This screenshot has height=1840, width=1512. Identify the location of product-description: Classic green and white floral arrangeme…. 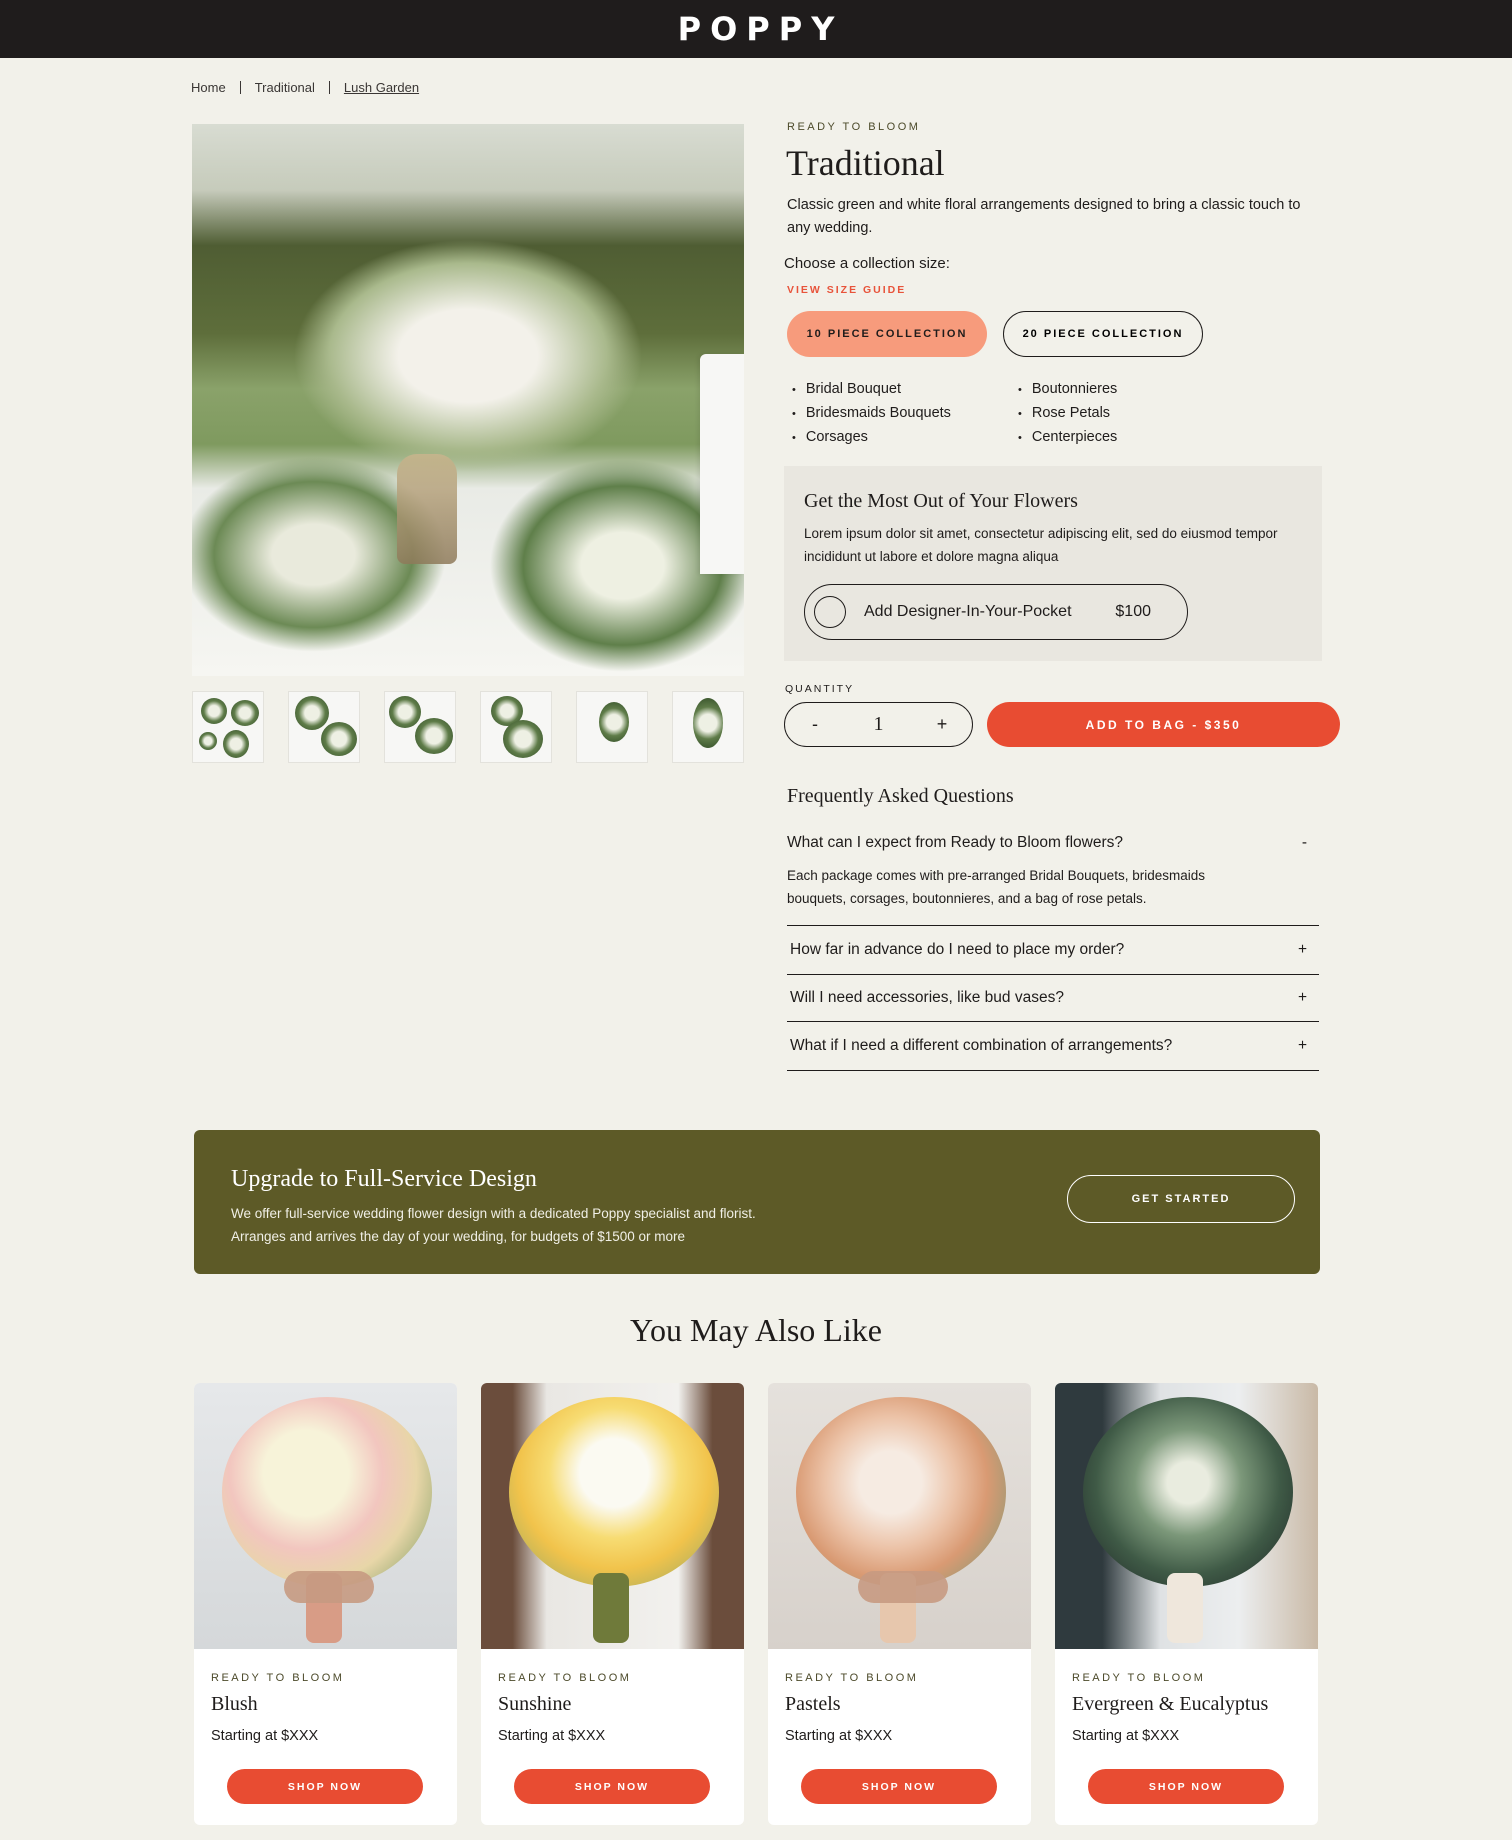
(1044, 216).